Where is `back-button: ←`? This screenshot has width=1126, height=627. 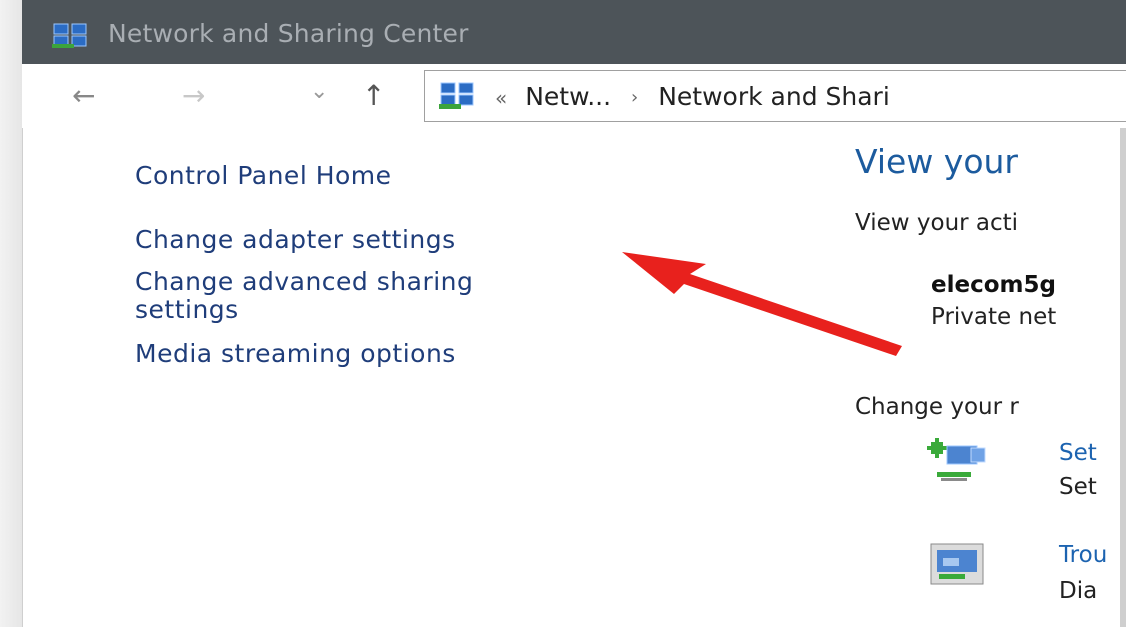
back-button: ← is located at coordinates (83, 96).